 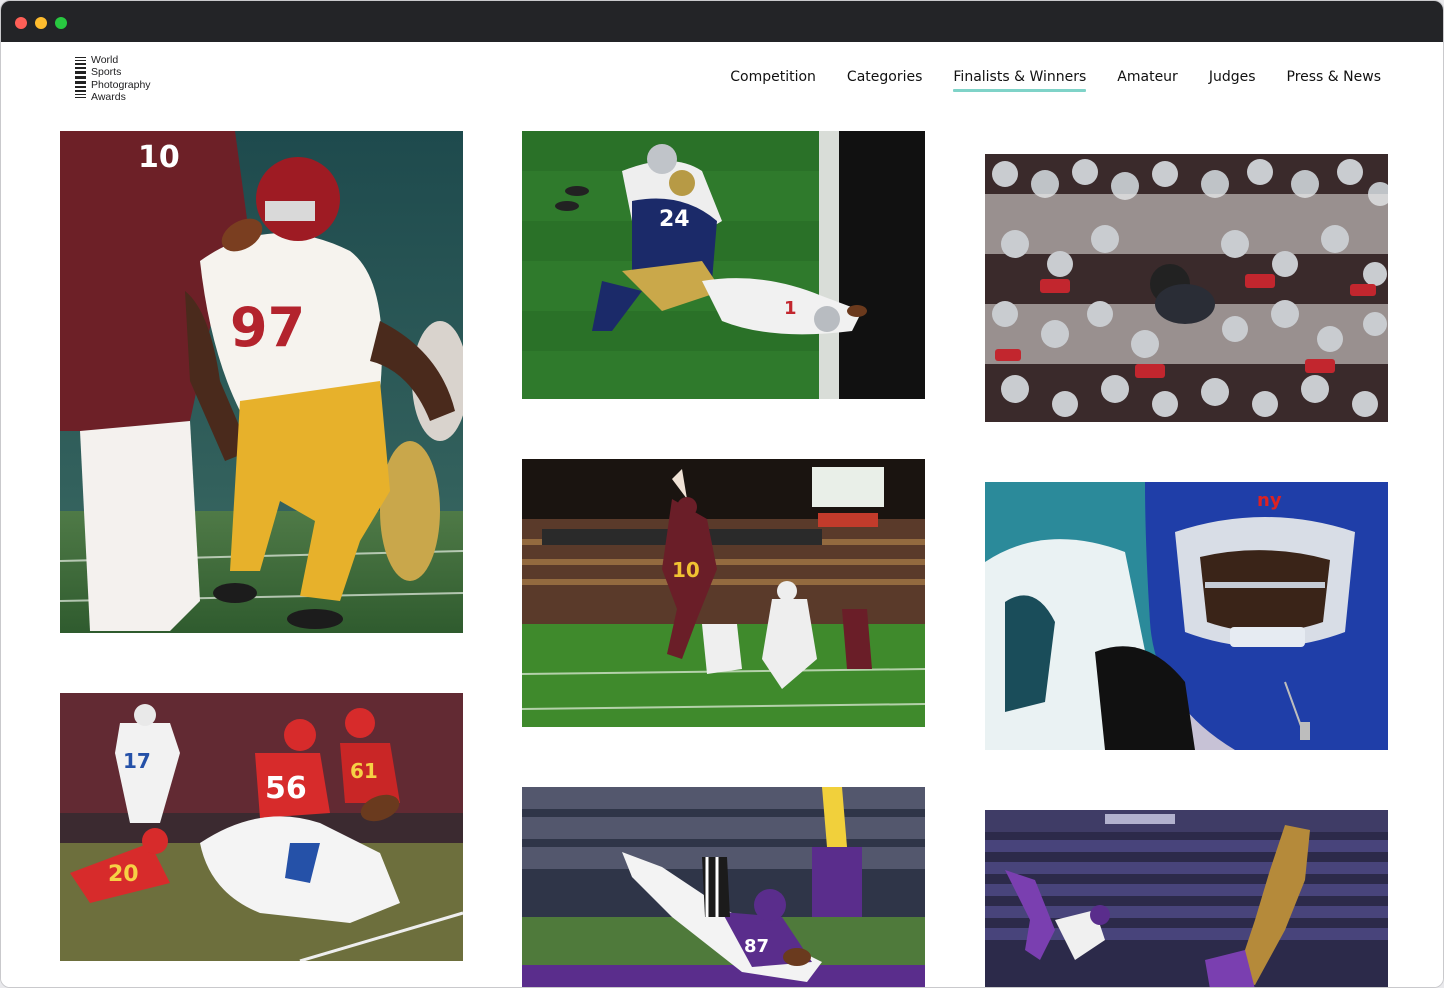 What do you see at coordinates (267, 327) in the screenshot?
I see `svg-text: 97` at bounding box center [267, 327].